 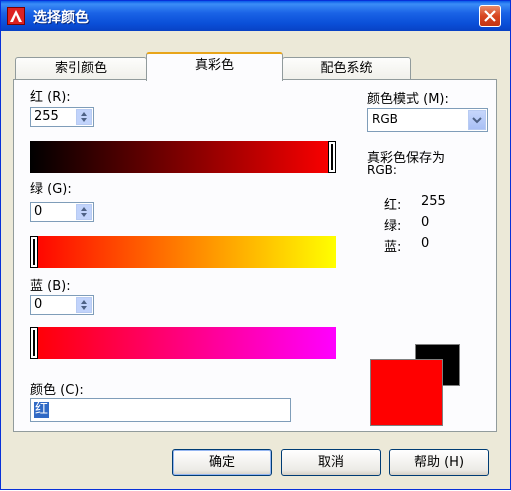 What do you see at coordinates (393, 205) in the screenshot?
I see `saved-red-name: 红:` at bounding box center [393, 205].